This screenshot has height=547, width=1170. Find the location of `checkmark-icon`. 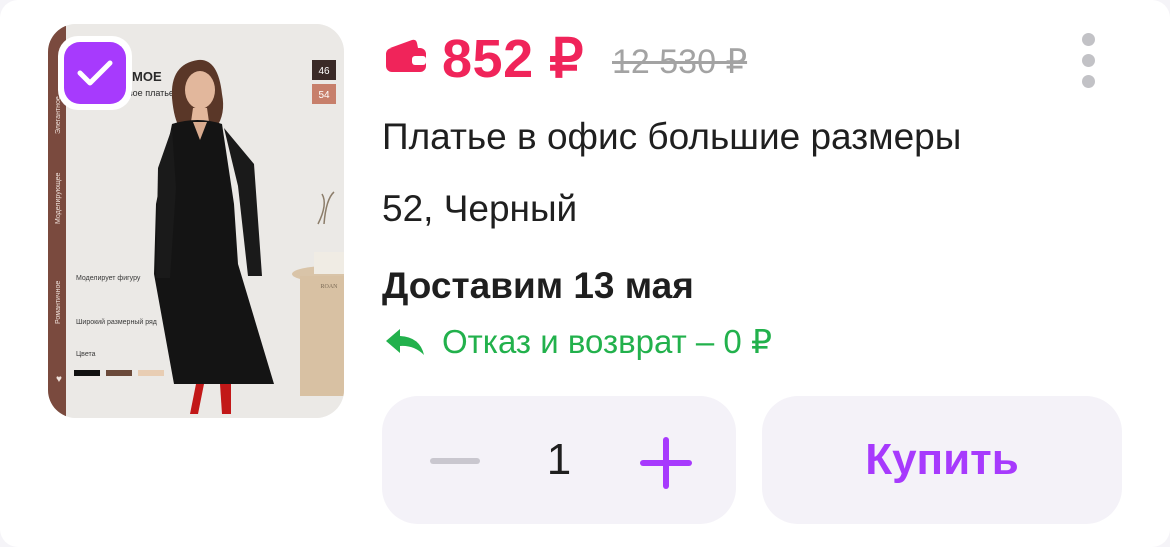

checkmark-icon is located at coordinates (95, 73).